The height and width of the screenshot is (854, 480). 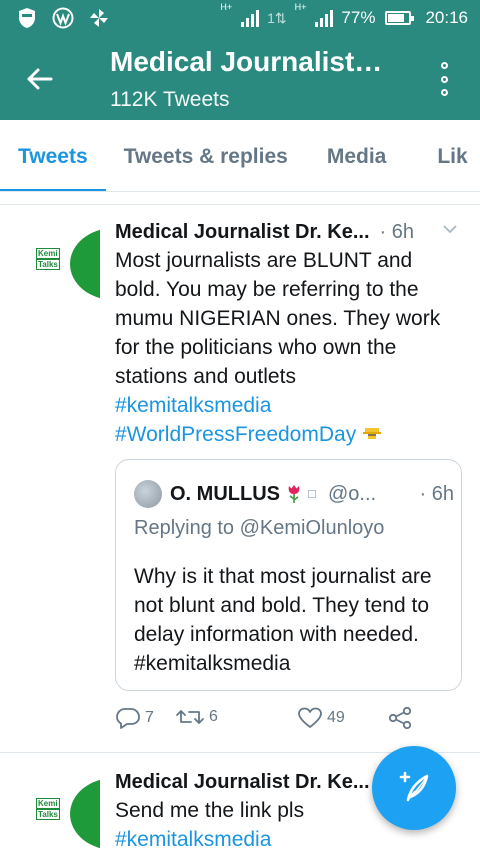 I want to click on back-arrow-icon, so click(x=39, y=79).